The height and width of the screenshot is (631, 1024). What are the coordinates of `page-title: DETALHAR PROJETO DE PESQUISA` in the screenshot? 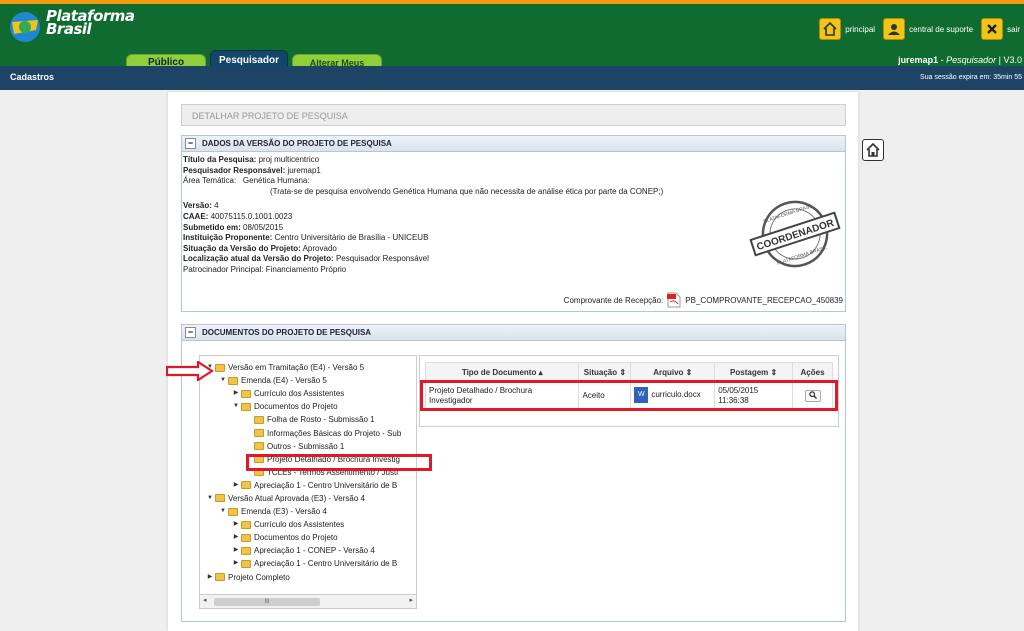 It's located at (513, 115).